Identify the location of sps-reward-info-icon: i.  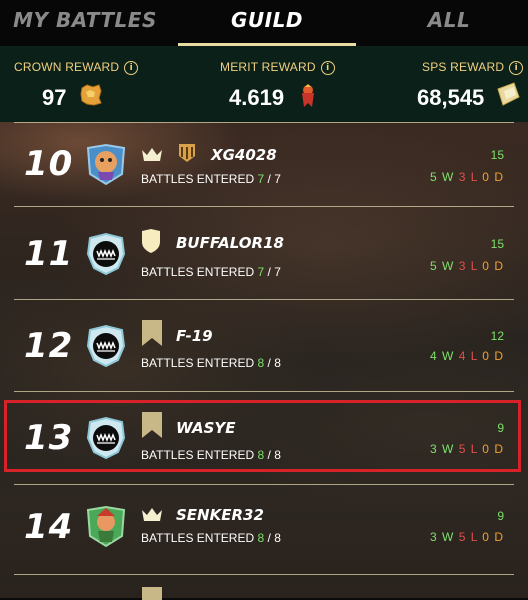
(516, 68).